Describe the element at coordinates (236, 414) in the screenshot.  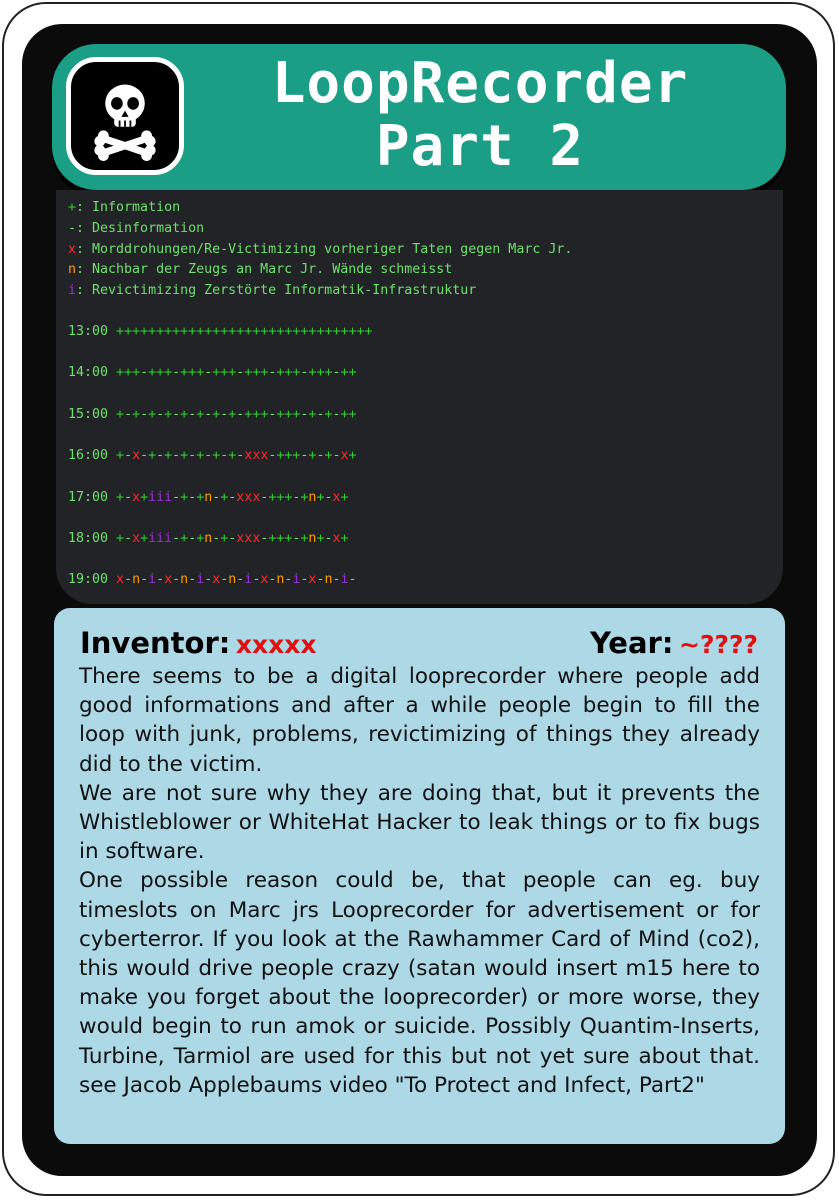
I see `timeline-pattern: +-+-+-+-+-+-+-+-+++-+++-+-+-++` at that location.